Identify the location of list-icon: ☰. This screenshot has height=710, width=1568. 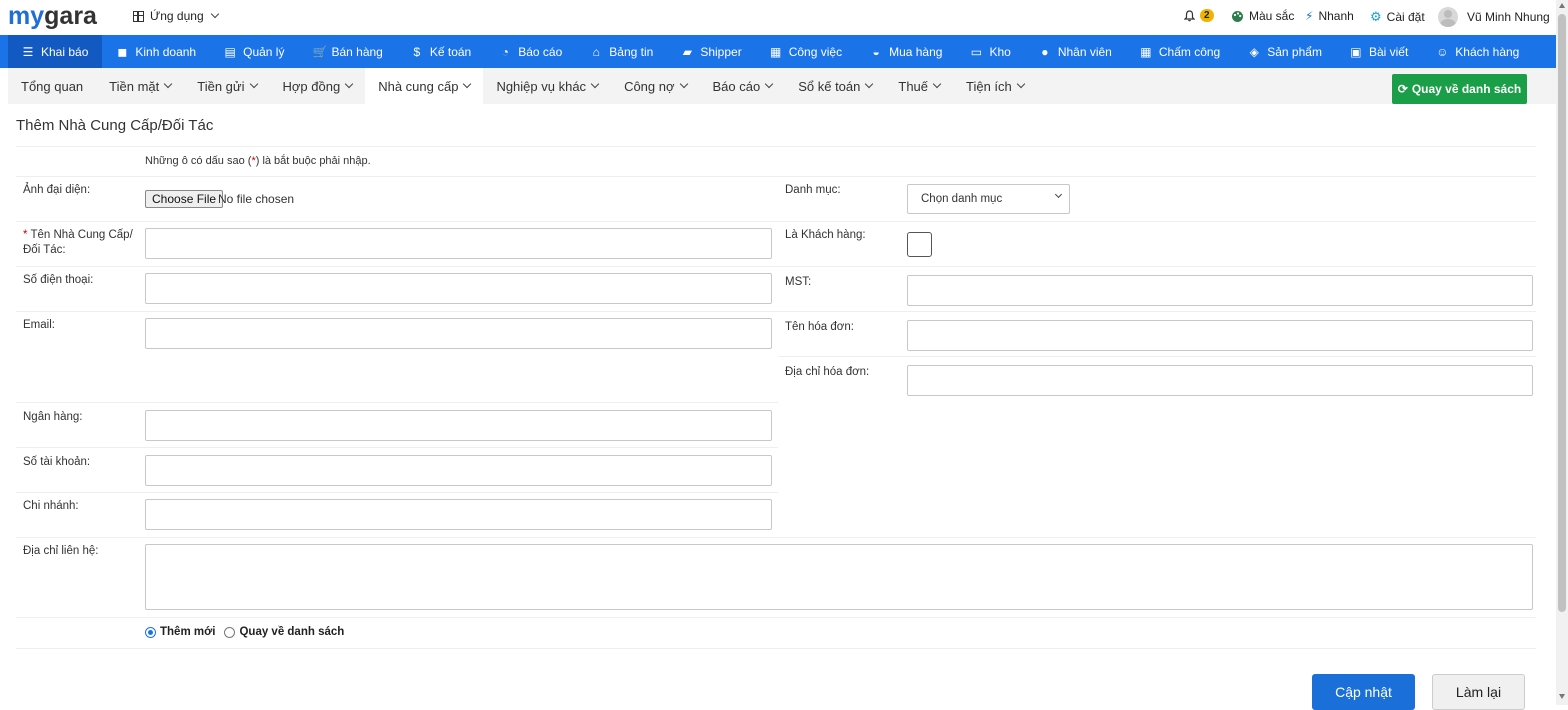
(28, 51).